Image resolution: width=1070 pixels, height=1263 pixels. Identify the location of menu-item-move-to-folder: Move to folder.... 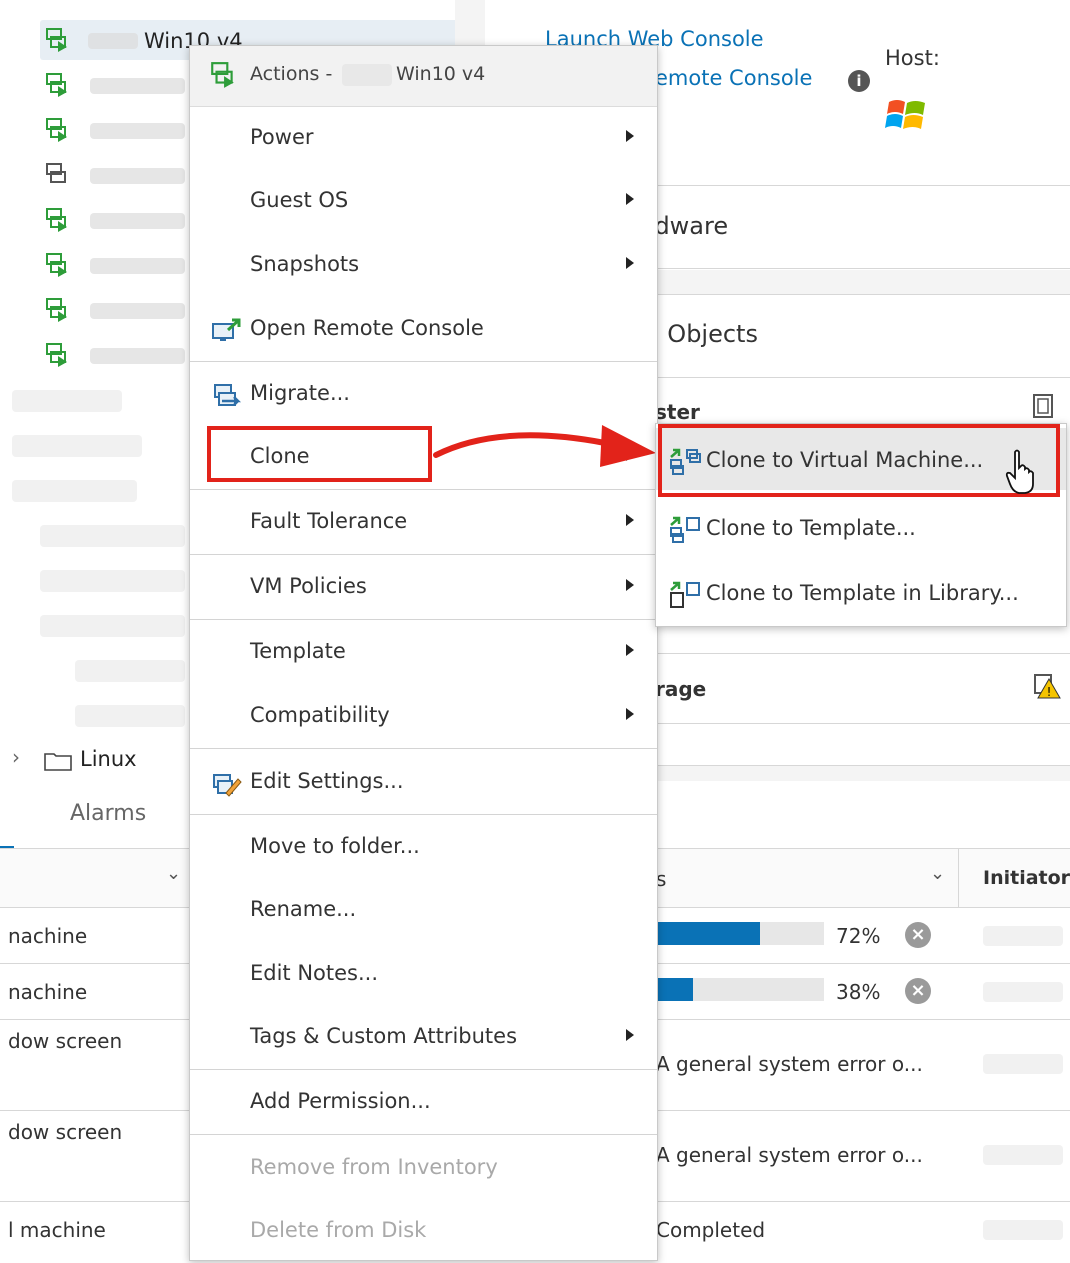
(423, 848).